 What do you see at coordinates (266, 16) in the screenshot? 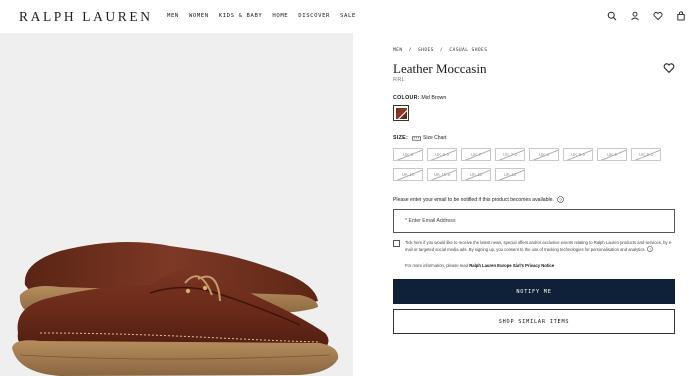
I see `main-nav: MEN WOMEN KIDS & BABY HOME DISCOVER SALE` at bounding box center [266, 16].